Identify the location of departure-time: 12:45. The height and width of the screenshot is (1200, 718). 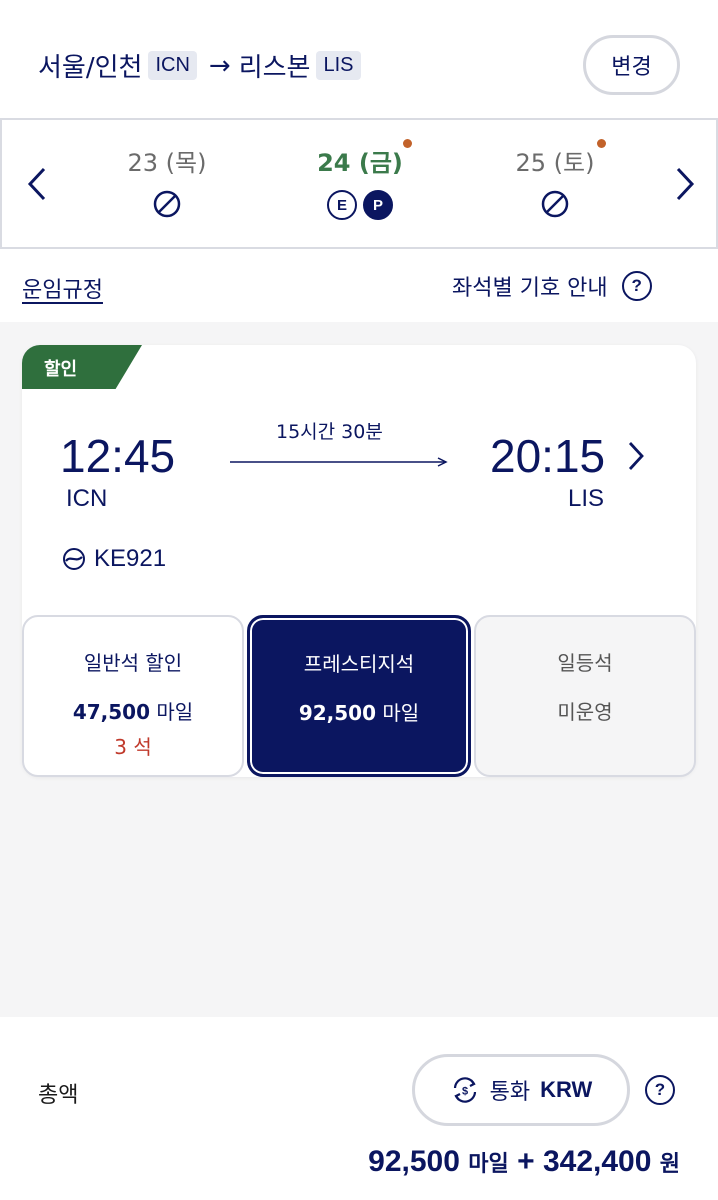
(118, 456).